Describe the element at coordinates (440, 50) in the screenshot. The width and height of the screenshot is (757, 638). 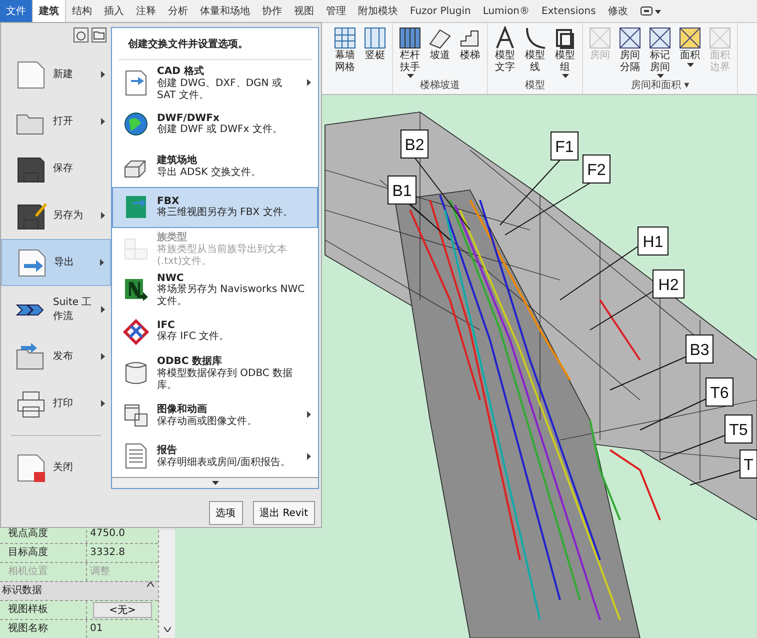
I see `ribbon-button: 坡道` at that location.